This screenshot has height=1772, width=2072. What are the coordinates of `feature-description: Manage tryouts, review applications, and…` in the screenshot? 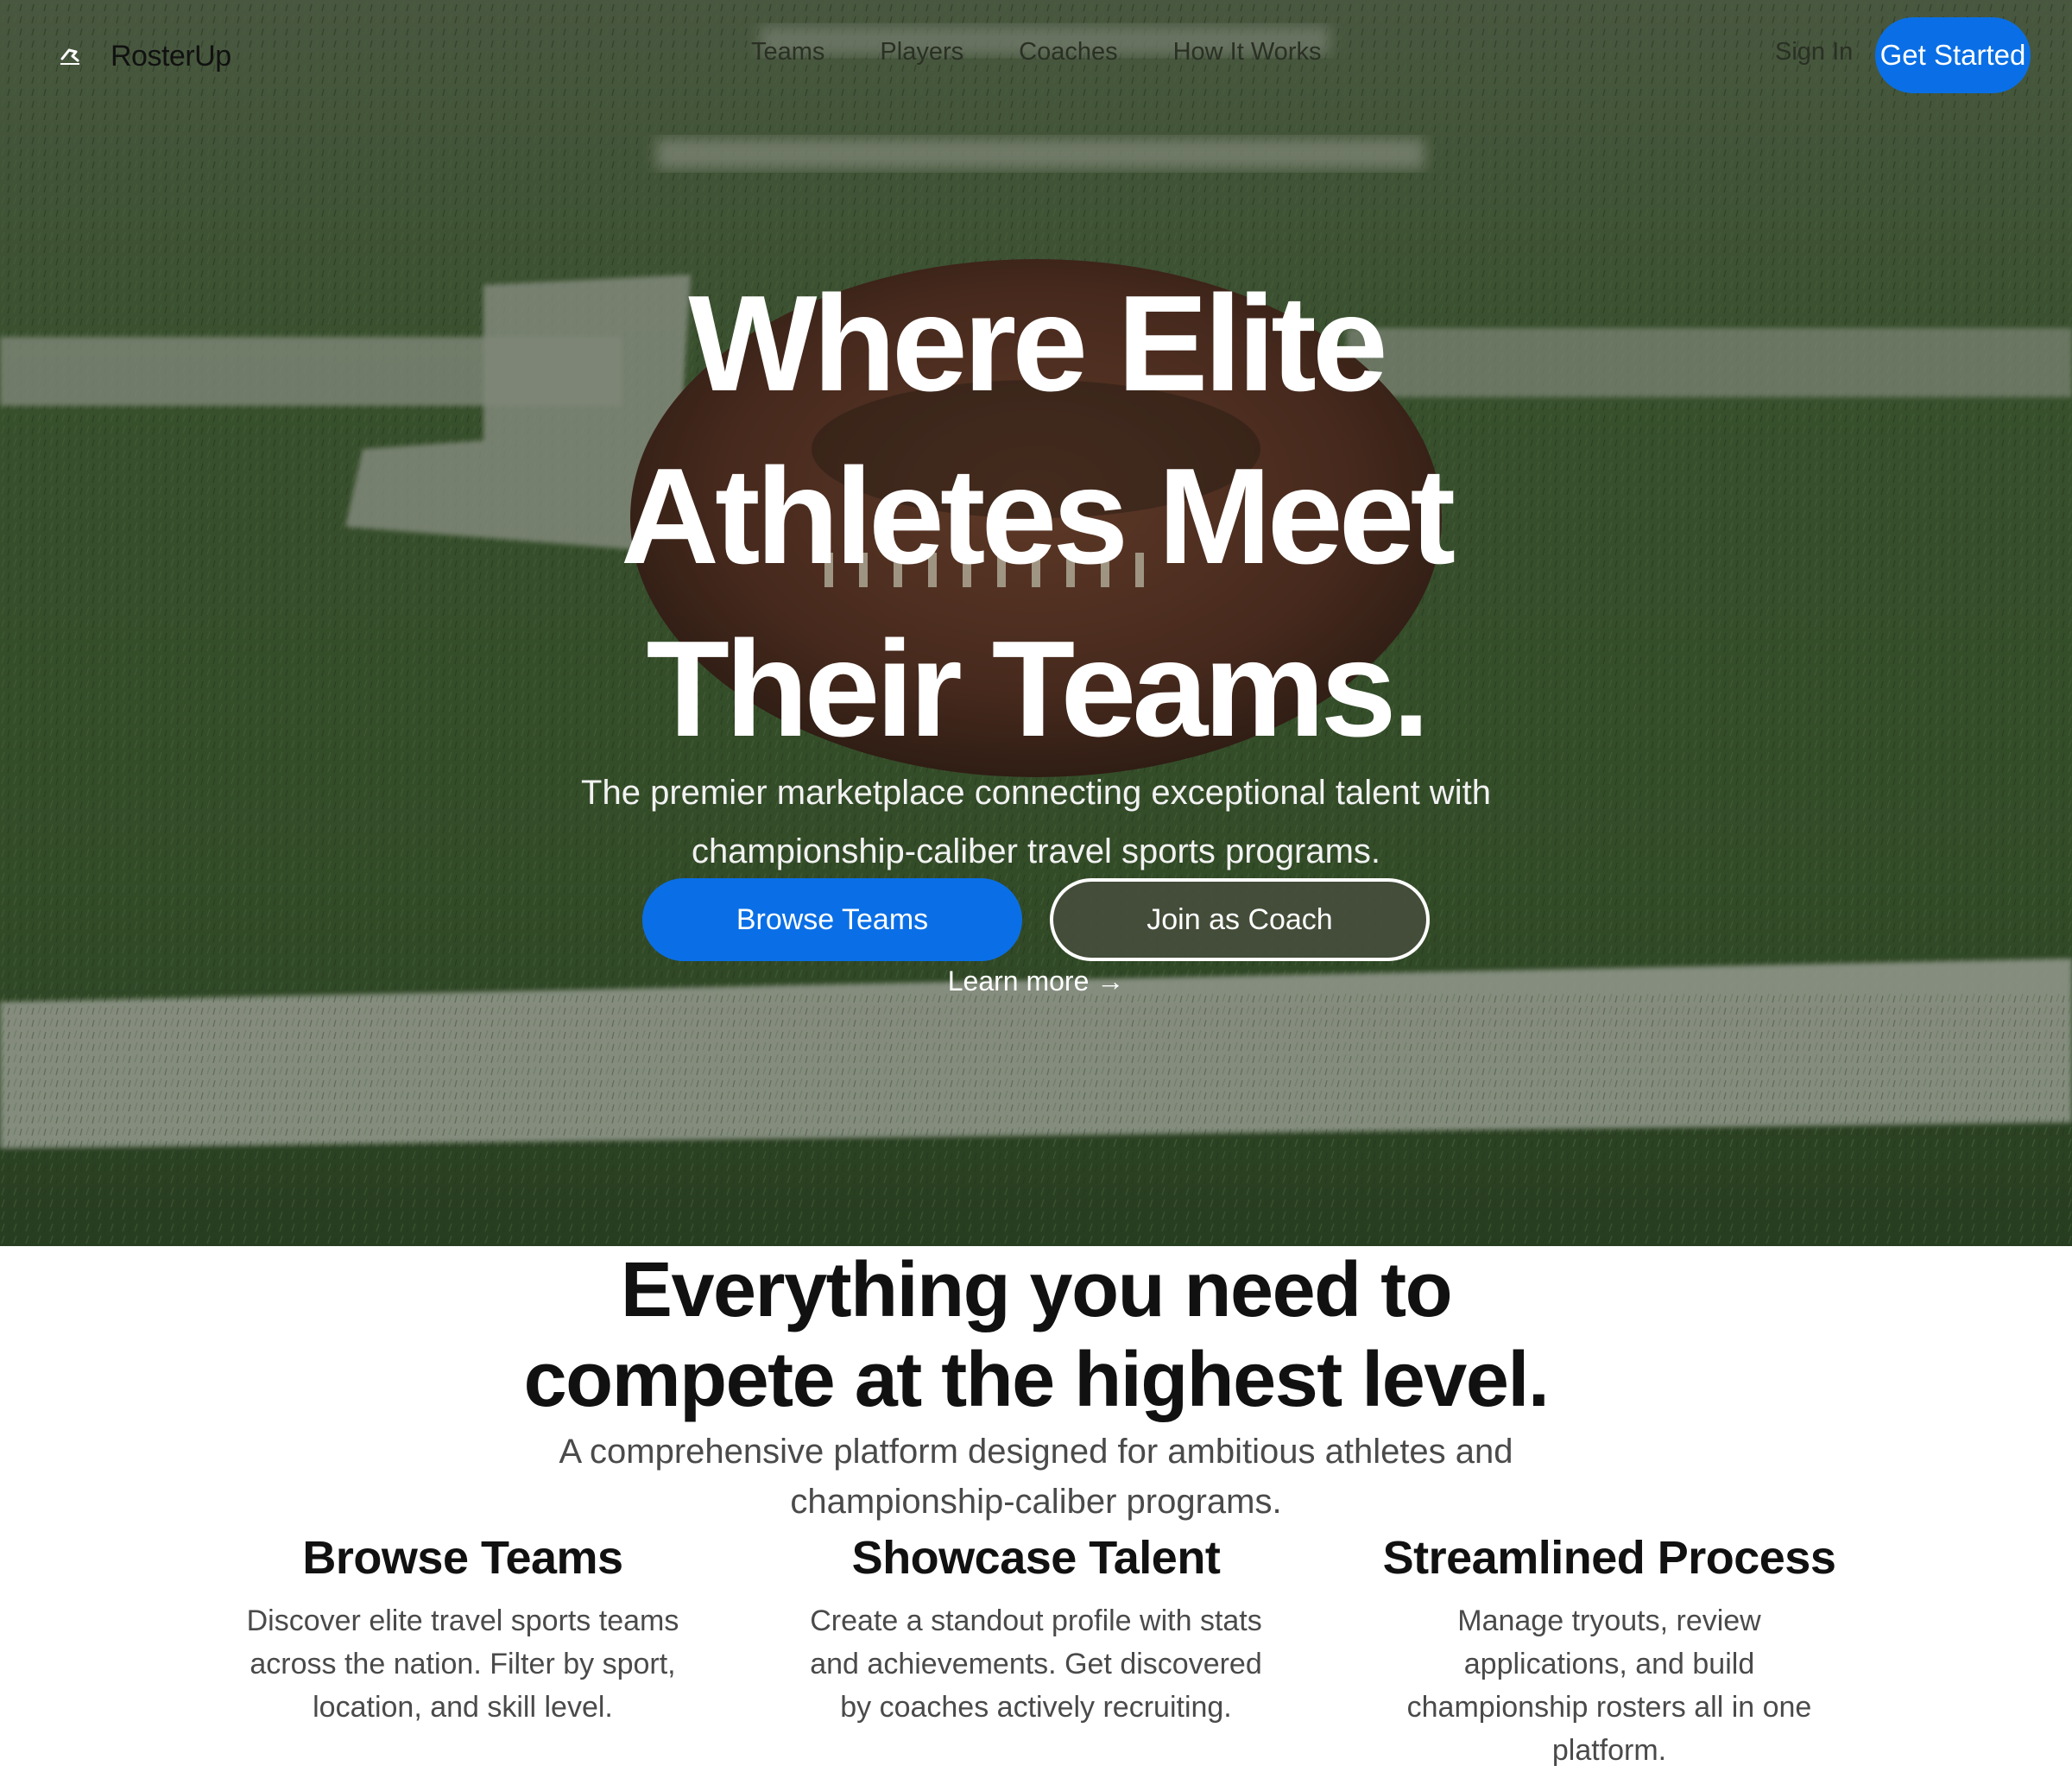 It's located at (1609, 1686).